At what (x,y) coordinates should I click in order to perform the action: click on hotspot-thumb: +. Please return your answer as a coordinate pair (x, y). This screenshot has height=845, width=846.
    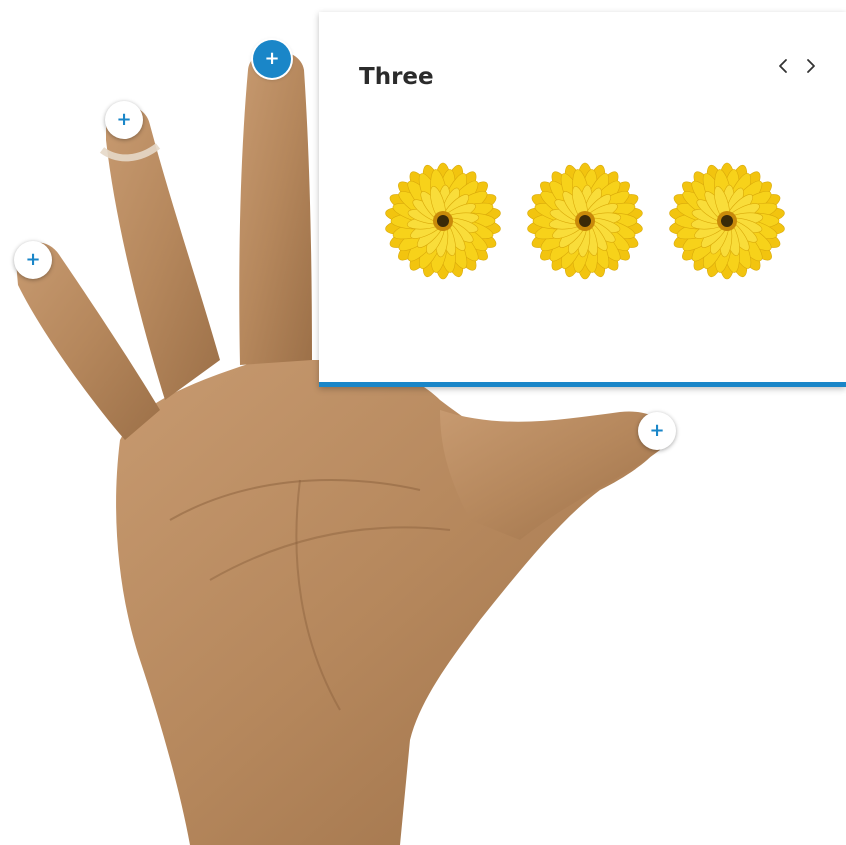
    Looking at the image, I should click on (657, 431).